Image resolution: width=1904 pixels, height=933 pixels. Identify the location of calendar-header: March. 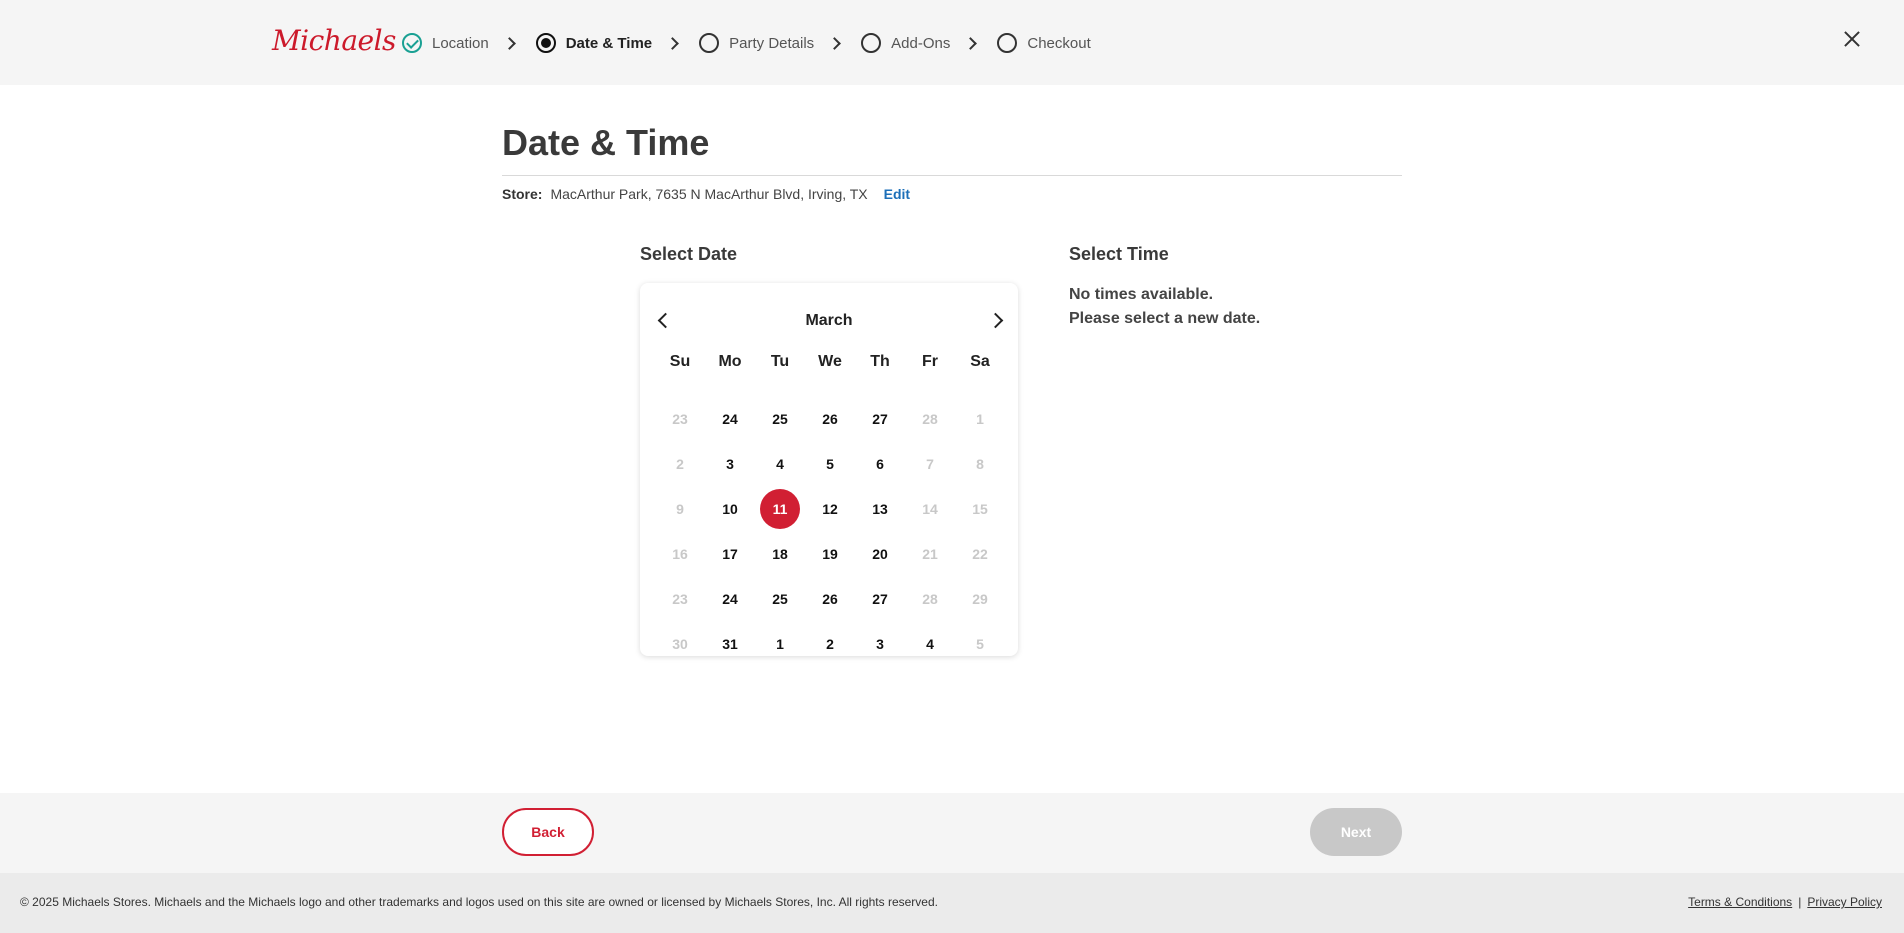
(829, 321).